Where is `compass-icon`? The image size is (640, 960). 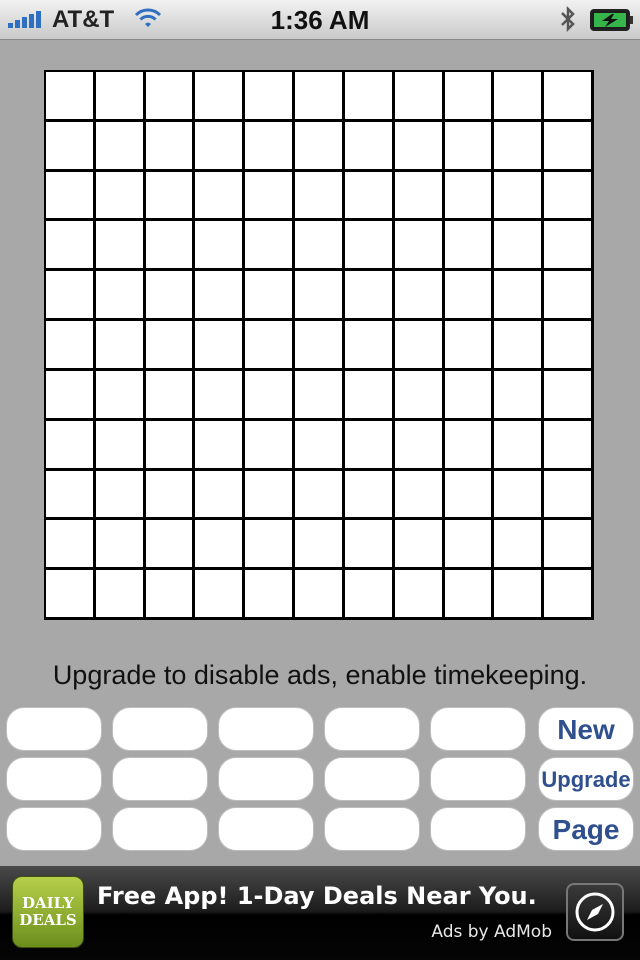 compass-icon is located at coordinates (595, 912).